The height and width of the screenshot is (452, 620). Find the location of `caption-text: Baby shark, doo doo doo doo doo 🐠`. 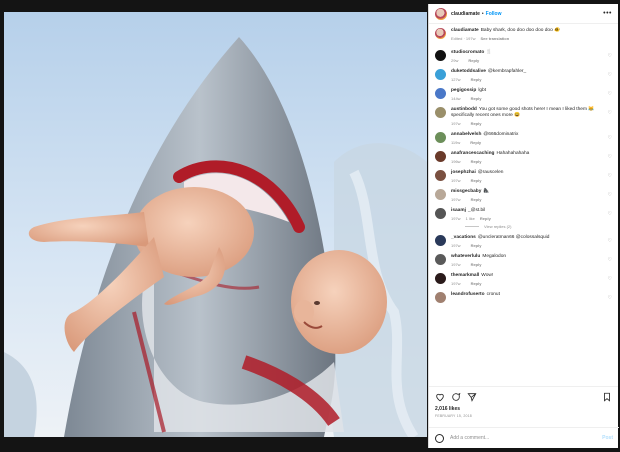

caption-text: Baby shark, doo doo doo doo doo 🐠 is located at coordinates (520, 30).